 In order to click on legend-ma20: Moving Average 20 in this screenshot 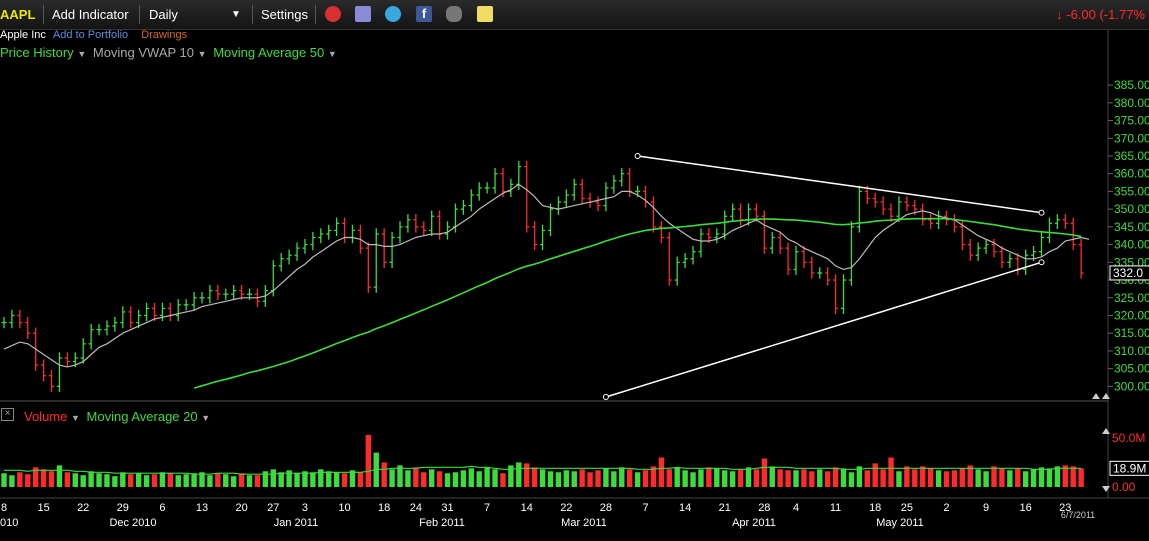, I will do `click(142, 416)`.